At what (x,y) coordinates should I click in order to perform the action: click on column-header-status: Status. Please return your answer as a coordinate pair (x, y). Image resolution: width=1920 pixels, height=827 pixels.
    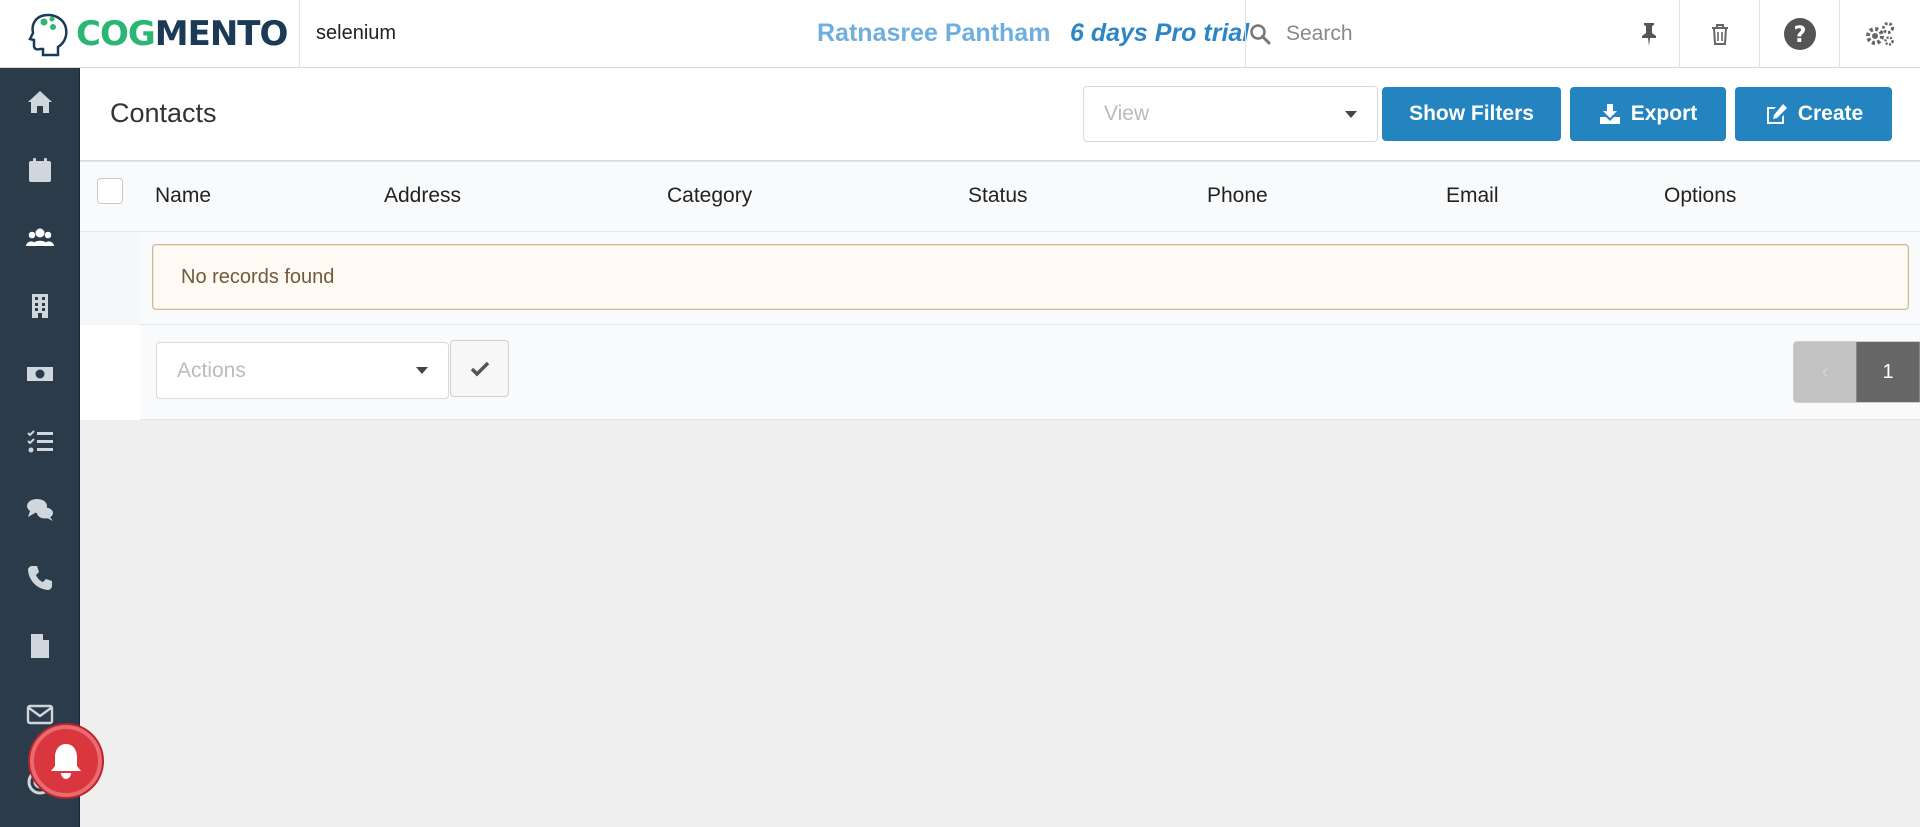
    Looking at the image, I should click on (998, 196).